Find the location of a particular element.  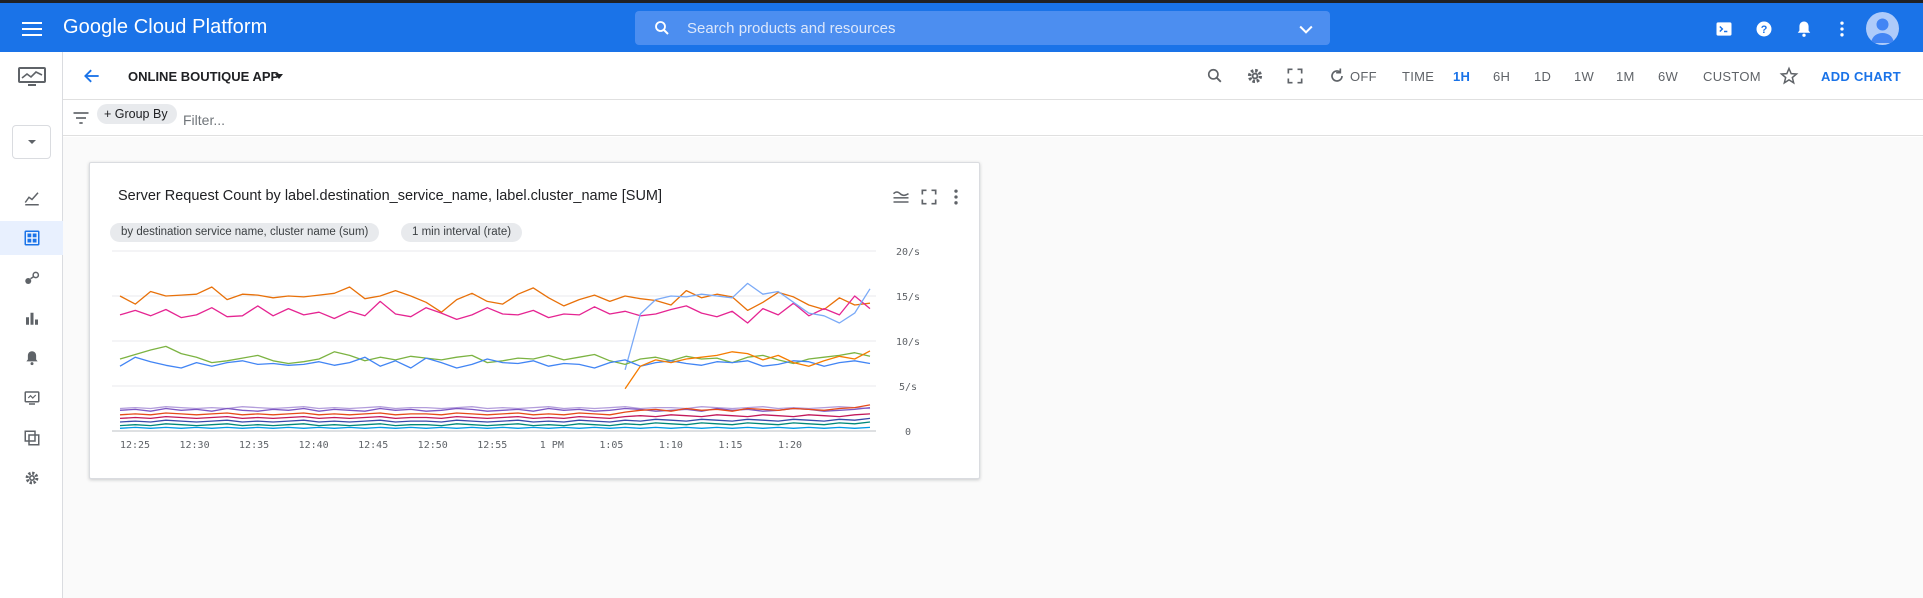

y-tick-label: 20/s is located at coordinates (908, 252).